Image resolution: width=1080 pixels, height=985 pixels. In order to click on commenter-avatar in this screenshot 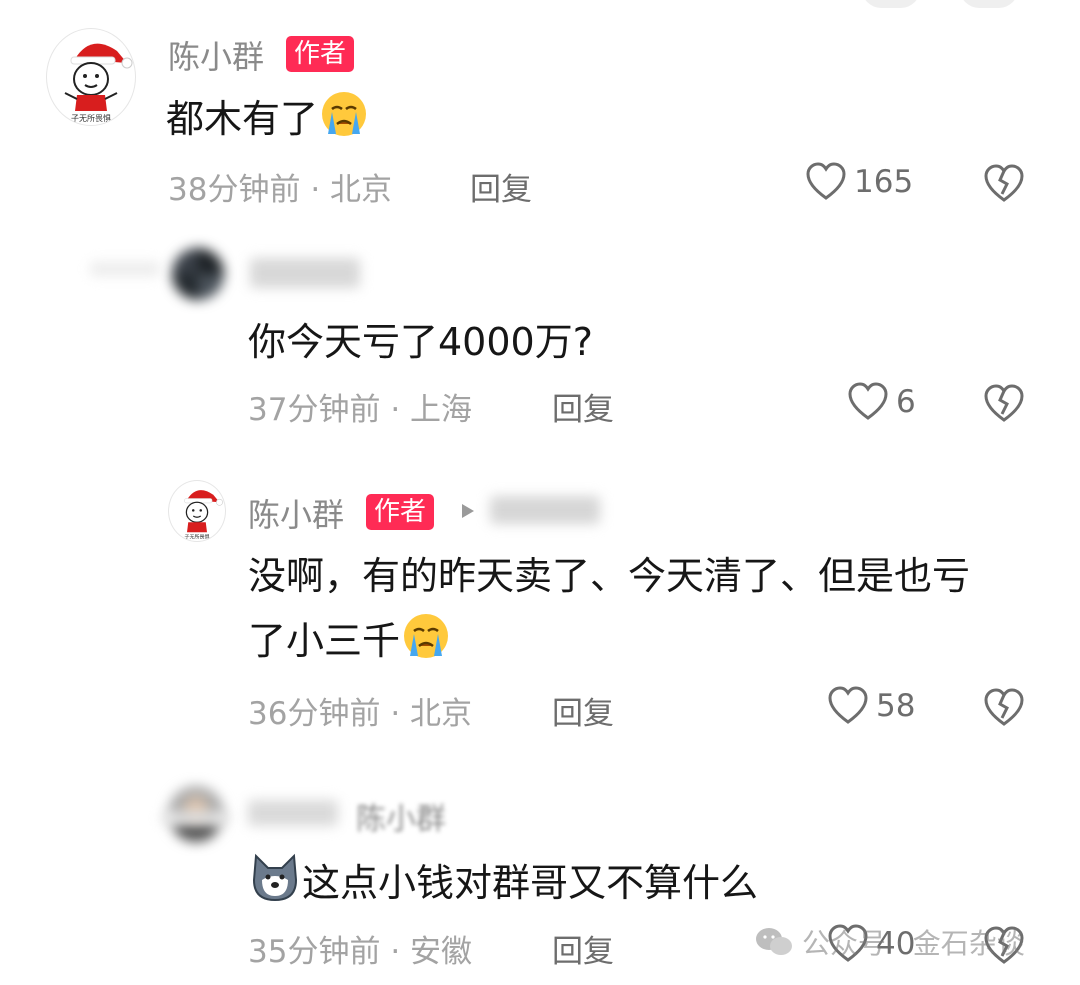, I will do `click(198, 274)`.